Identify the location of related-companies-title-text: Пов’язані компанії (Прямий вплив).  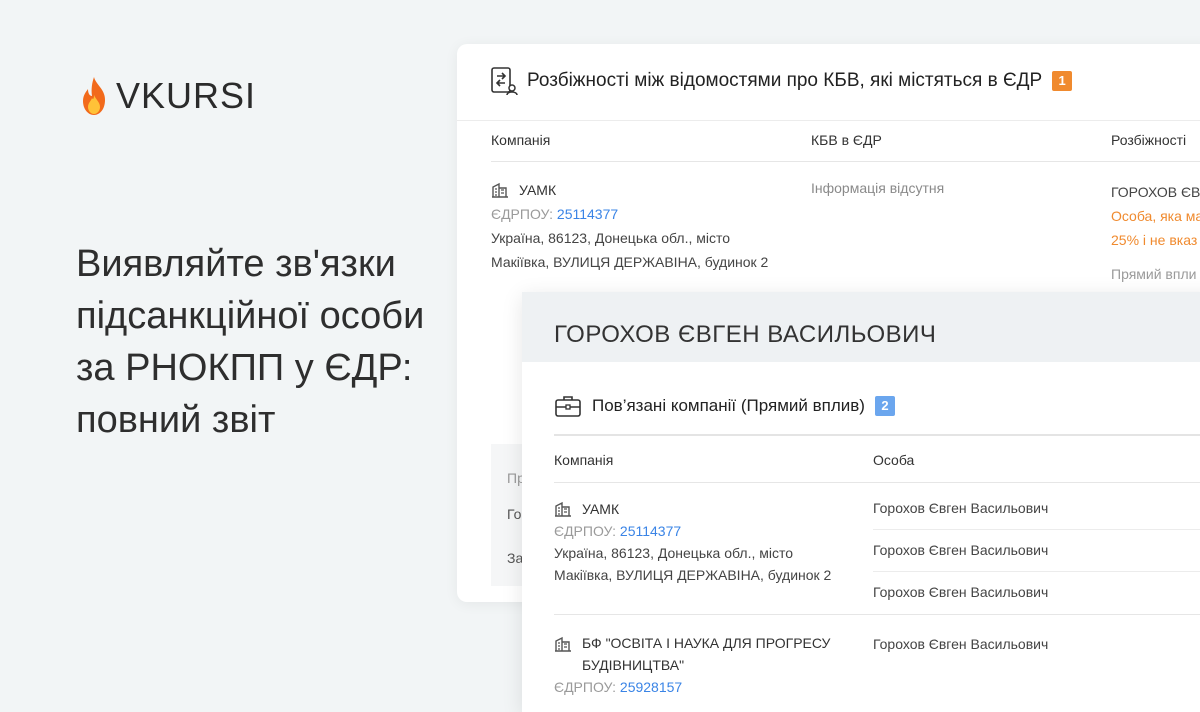
(728, 405).